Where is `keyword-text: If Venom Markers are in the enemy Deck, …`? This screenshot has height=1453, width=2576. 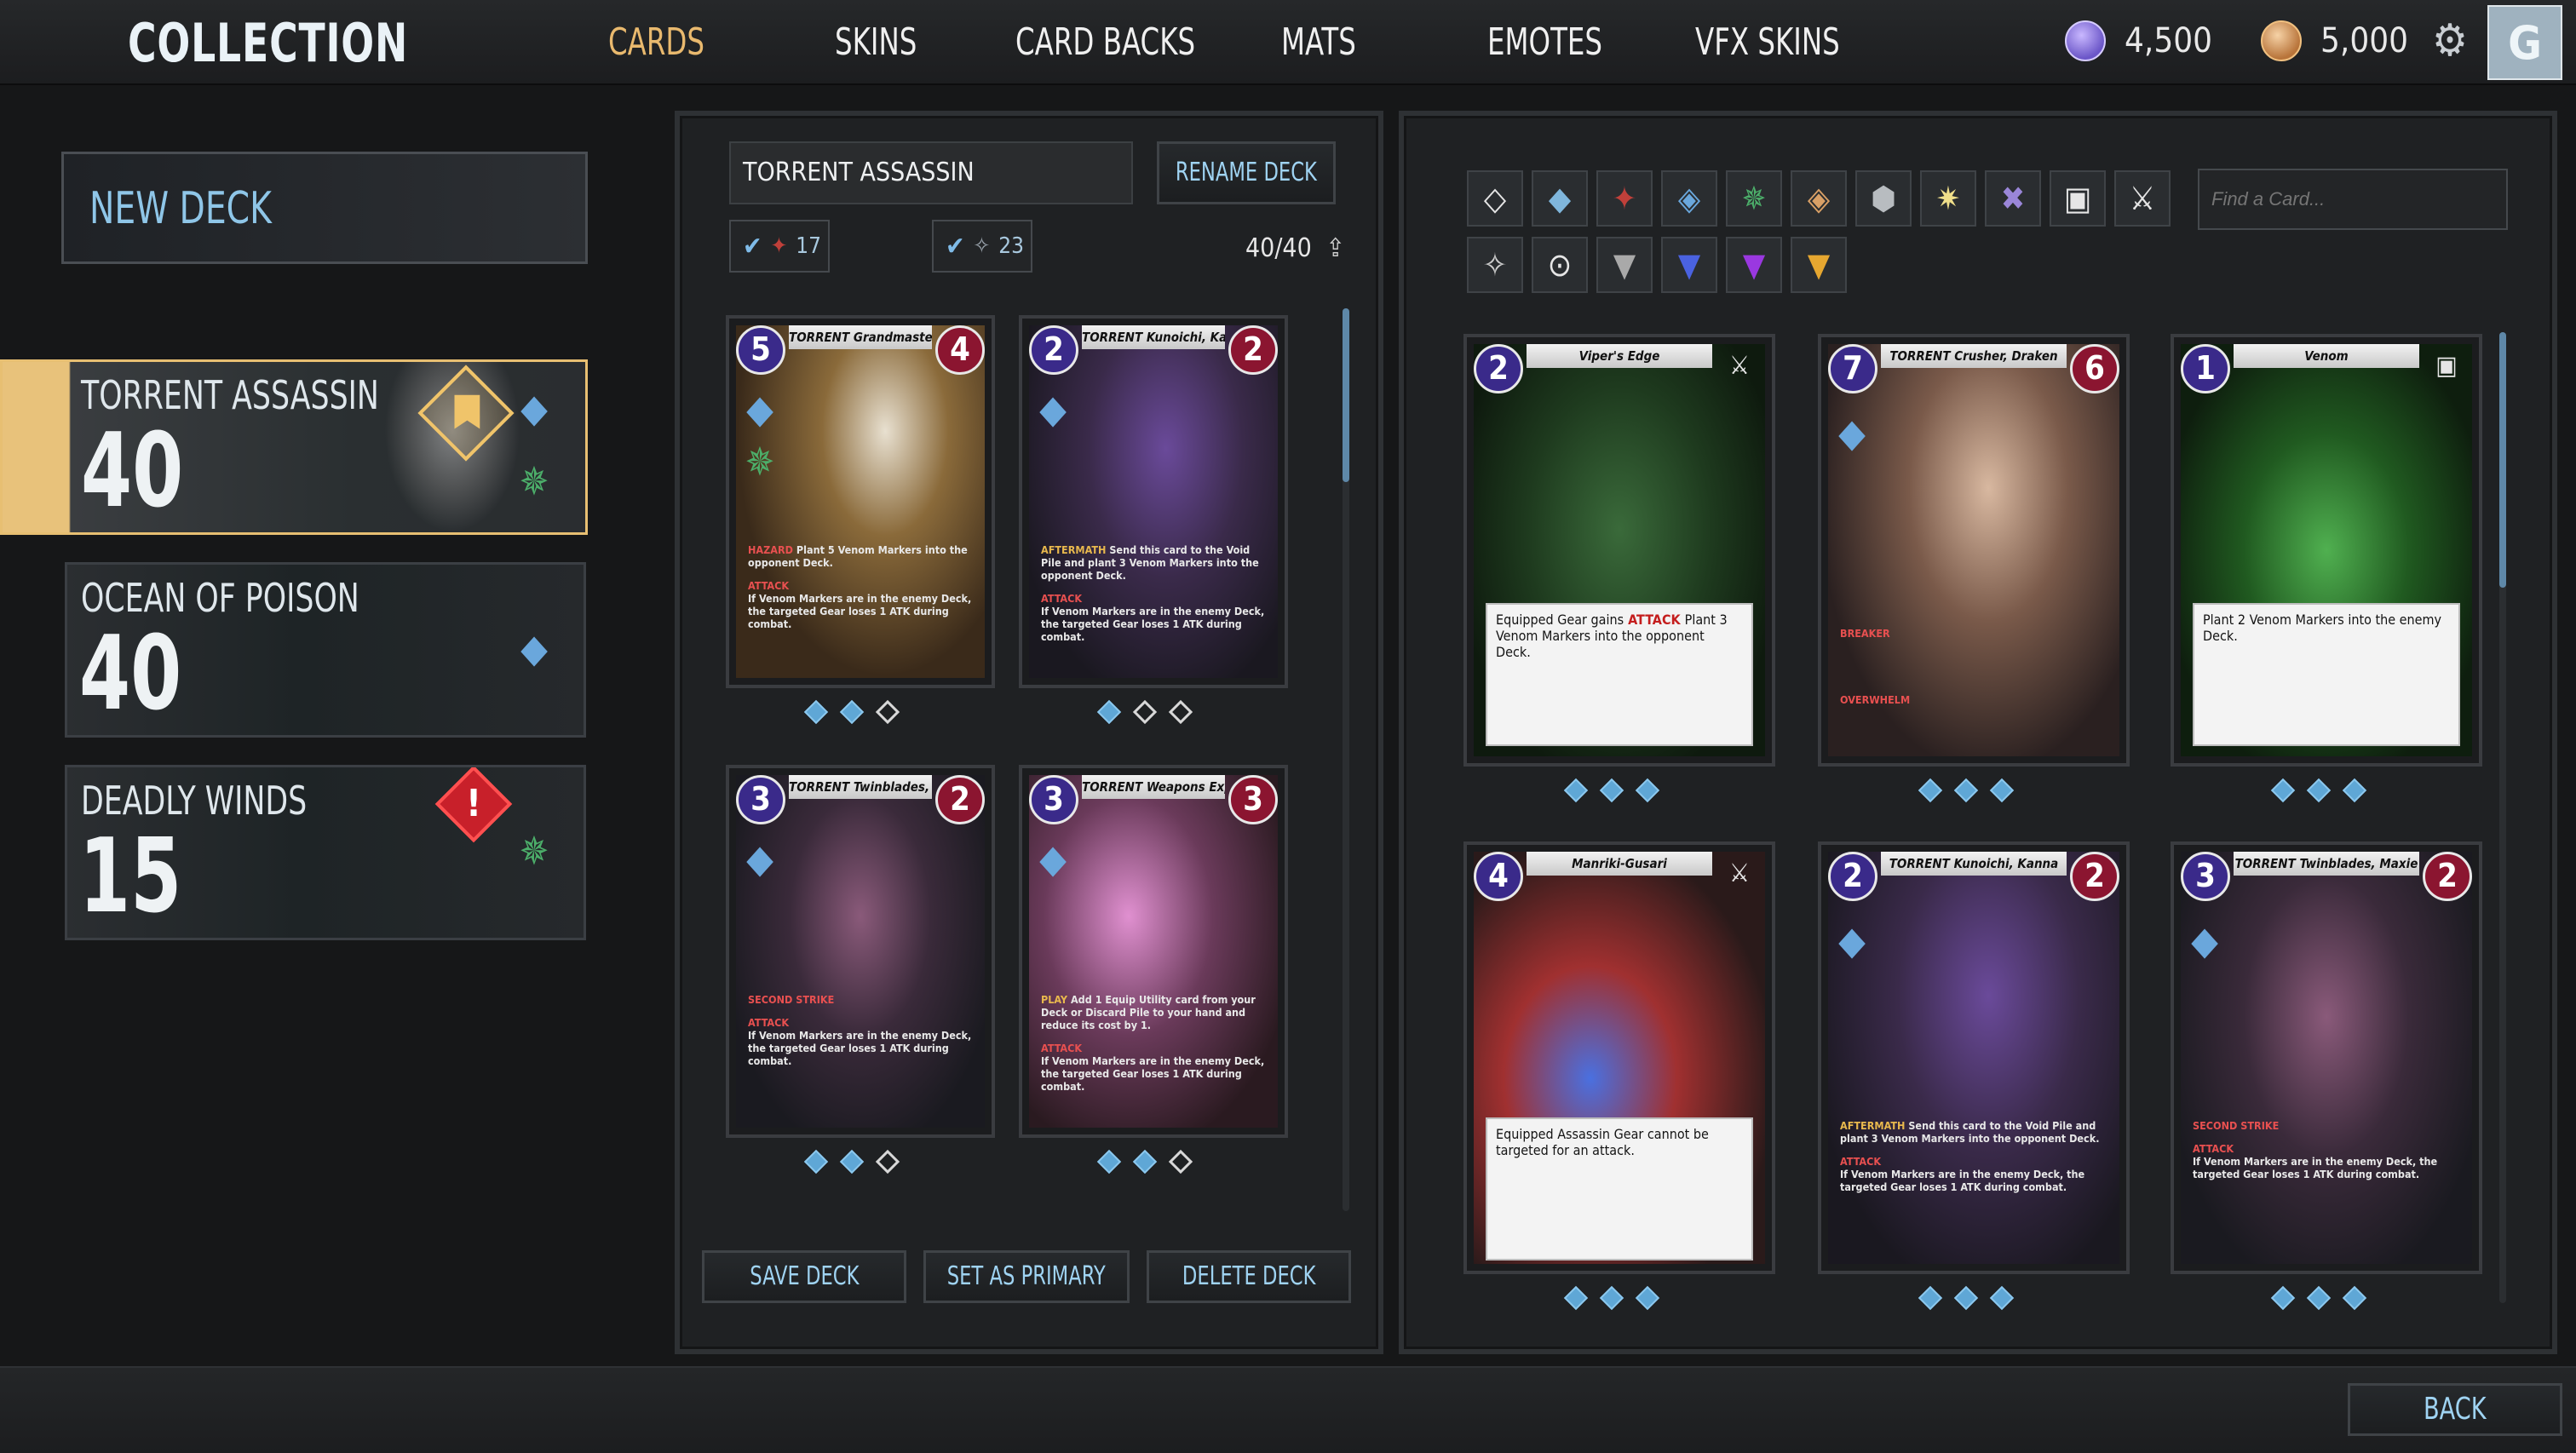 keyword-text: If Venom Markers are in the enemy Deck, … is located at coordinates (1962, 1180).